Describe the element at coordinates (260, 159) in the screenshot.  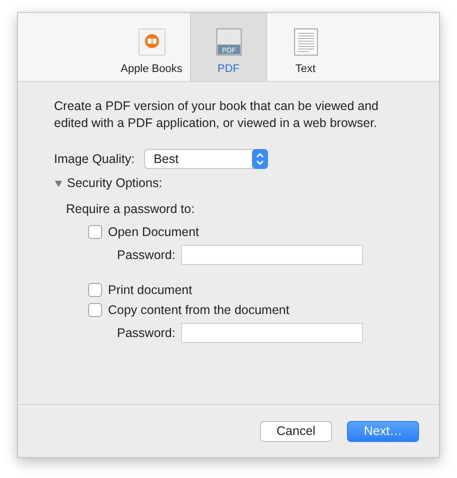
I see `stepper-icon` at that location.